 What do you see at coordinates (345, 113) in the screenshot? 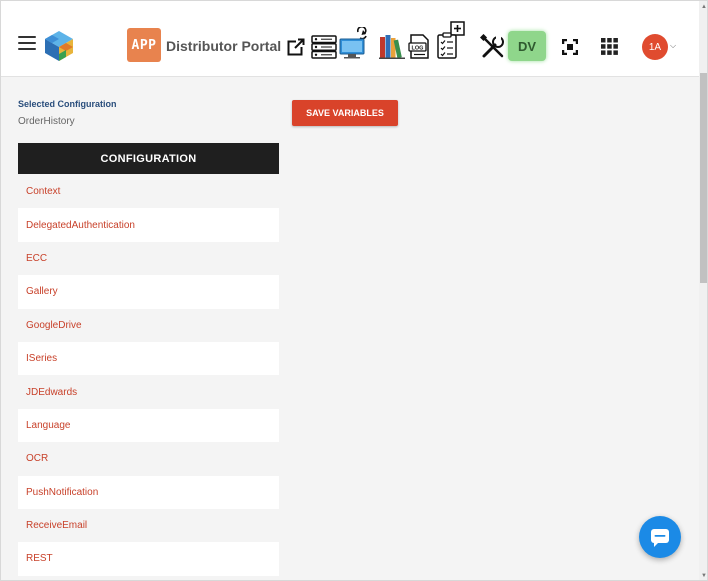
I see `save-variables-button: SAVE VARIABLES` at bounding box center [345, 113].